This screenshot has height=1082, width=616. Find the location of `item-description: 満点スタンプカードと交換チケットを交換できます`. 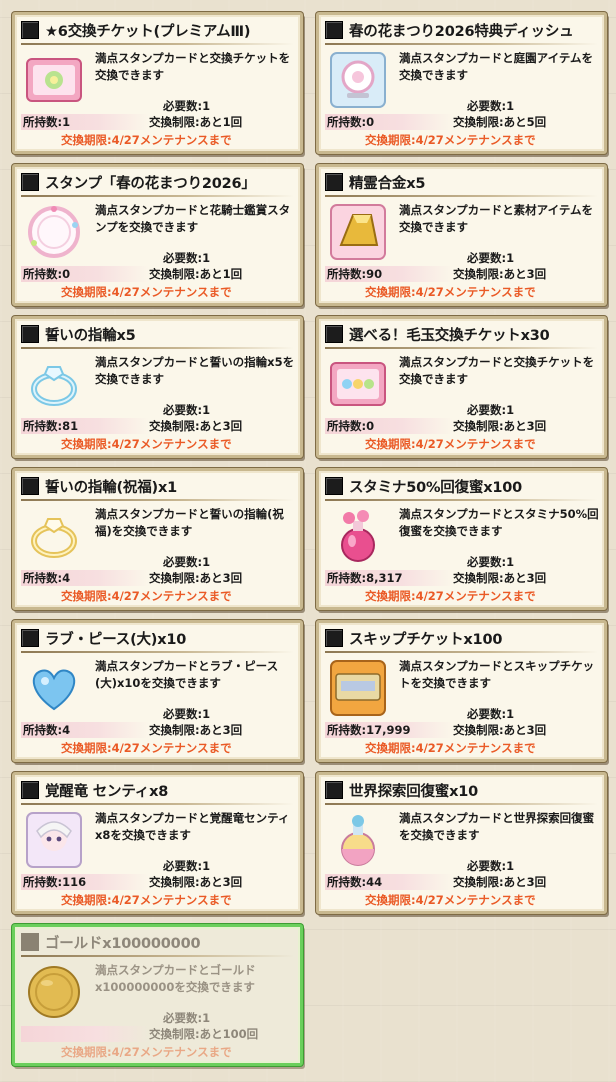

item-description: 満点スタンプカードと交換チケットを交換できます is located at coordinates (193, 66).